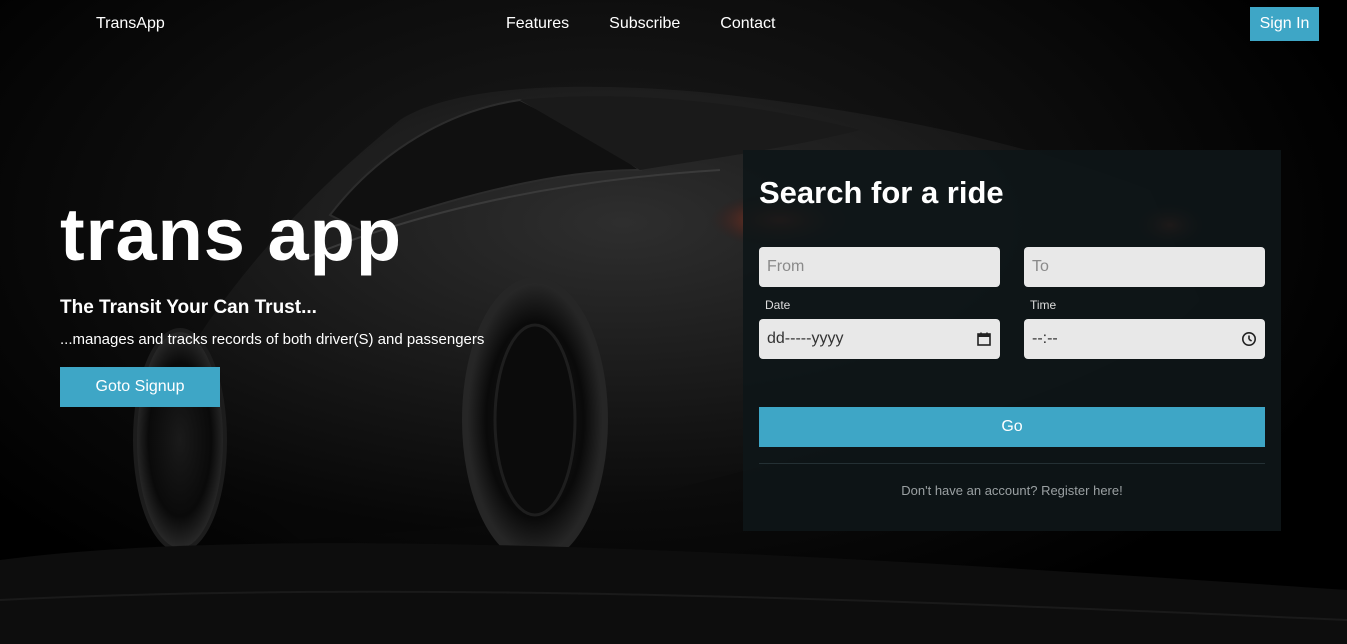 The image size is (1347, 644). I want to click on brand-link: TransApp, so click(130, 24).